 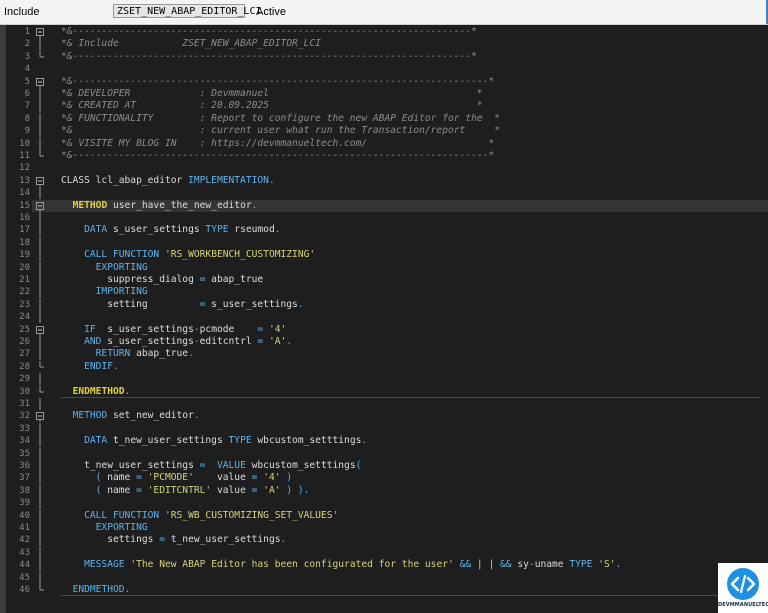 I want to click on code-text: METHOD user_have_the_new_editor., so click(x=165, y=205).